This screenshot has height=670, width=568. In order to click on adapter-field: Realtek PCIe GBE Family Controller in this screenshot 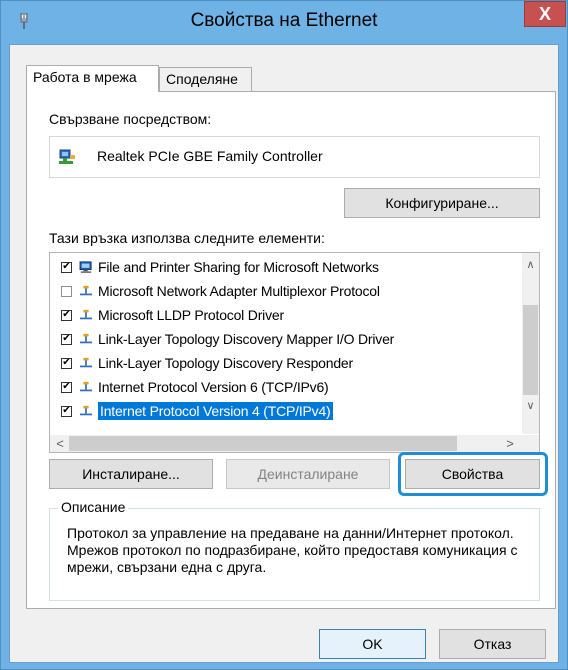, I will do `click(294, 157)`.